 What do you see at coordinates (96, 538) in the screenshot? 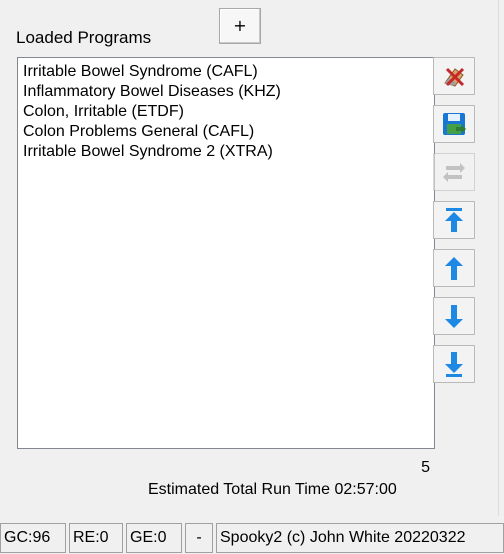
I see `status-re: RE:0` at bounding box center [96, 538].